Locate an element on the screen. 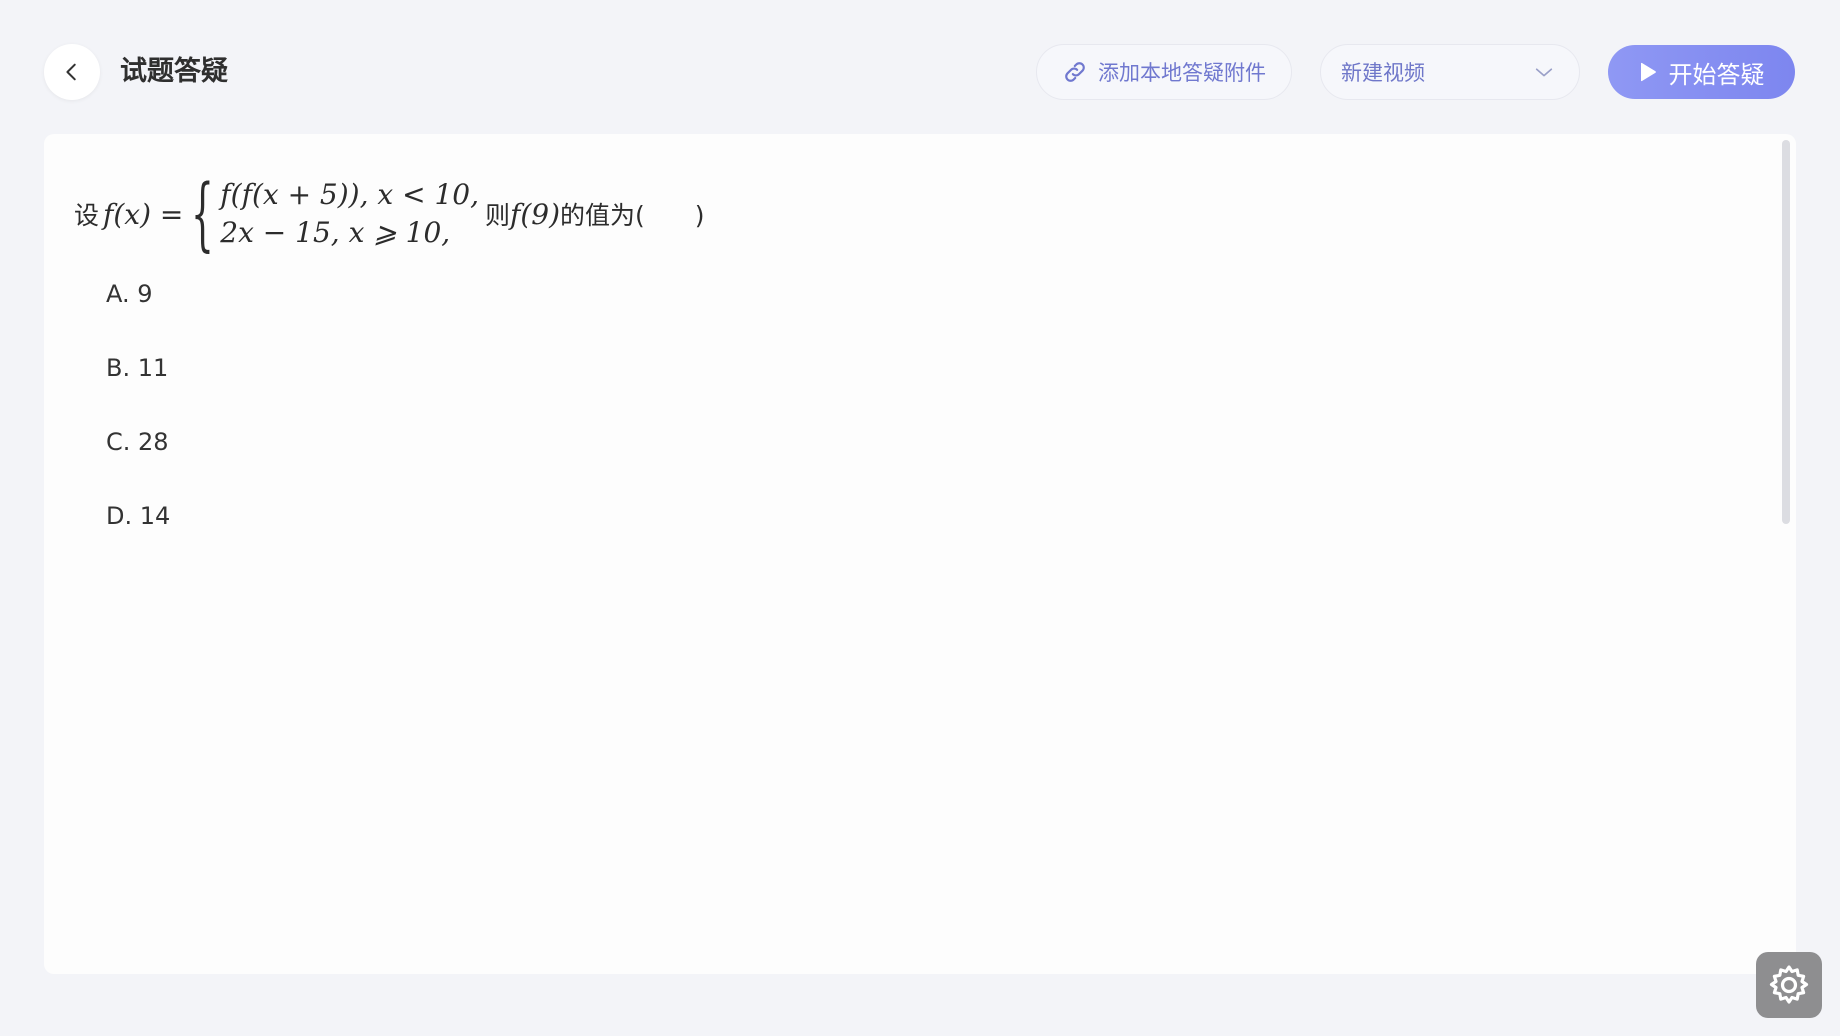  question-suffix: 则 is located at coordinates (497, 215).